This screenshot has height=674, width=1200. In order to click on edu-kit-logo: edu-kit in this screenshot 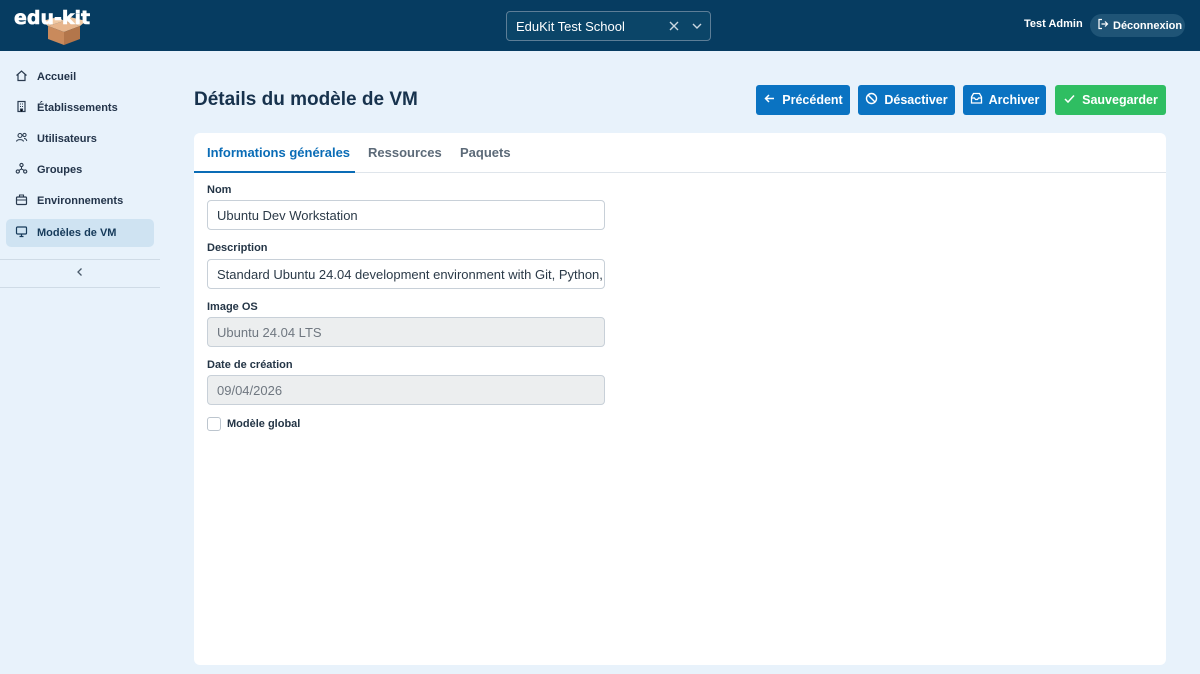, I will do `click(51, 25)`.